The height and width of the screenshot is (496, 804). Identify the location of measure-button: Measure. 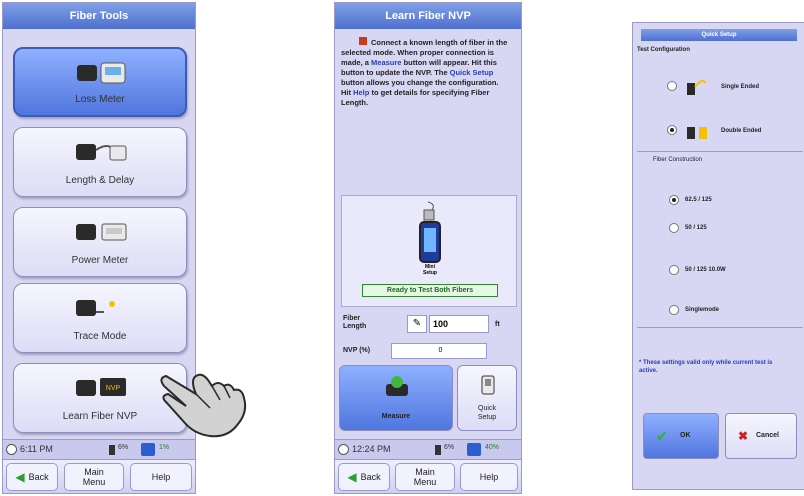
(396, 398).